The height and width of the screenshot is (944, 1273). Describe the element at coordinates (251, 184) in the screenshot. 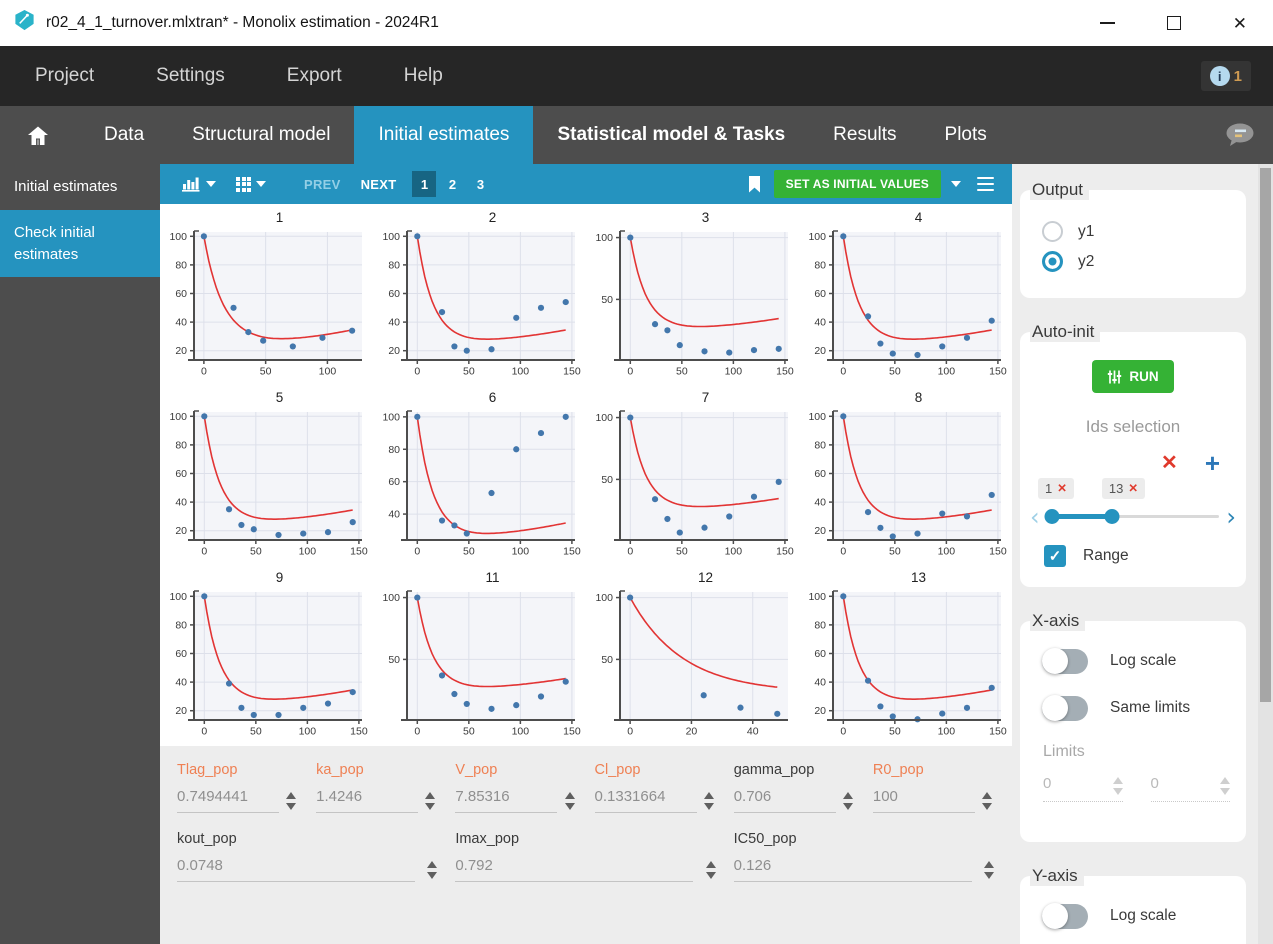

I see `layout-grid-dropdown` at that location.